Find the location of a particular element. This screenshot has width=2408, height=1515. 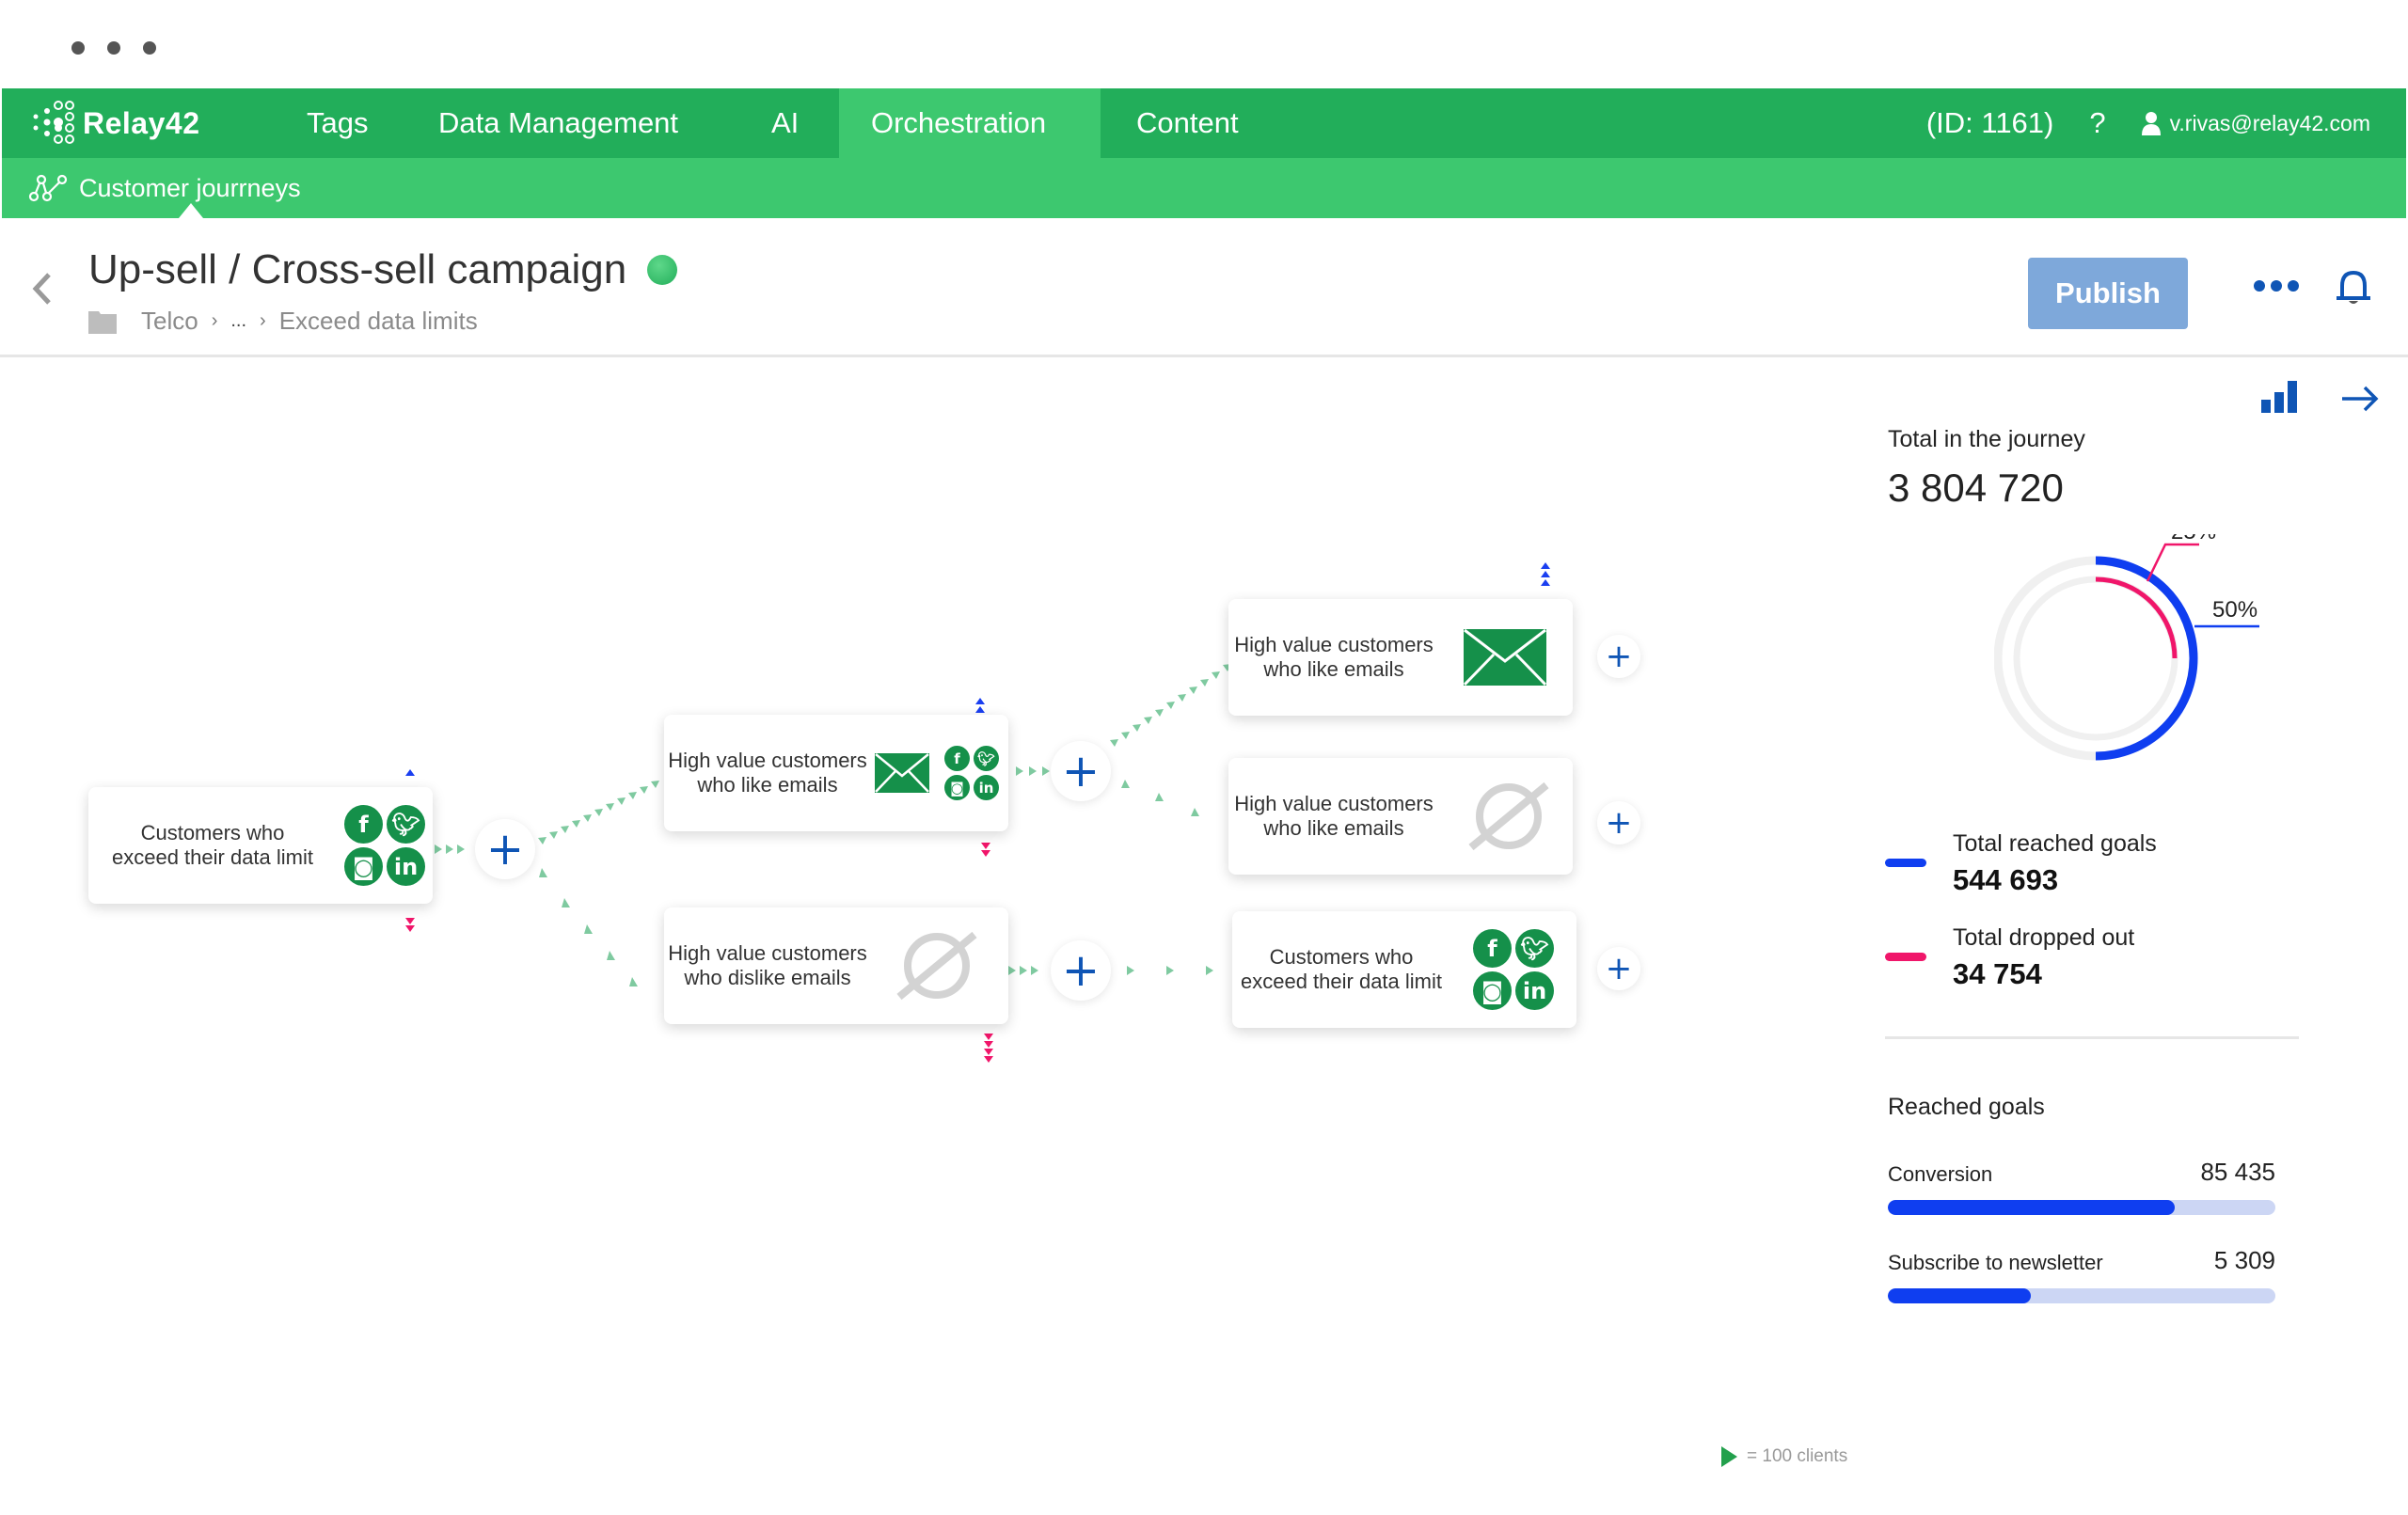

bell-icon is located at coordinates (2353, 287).